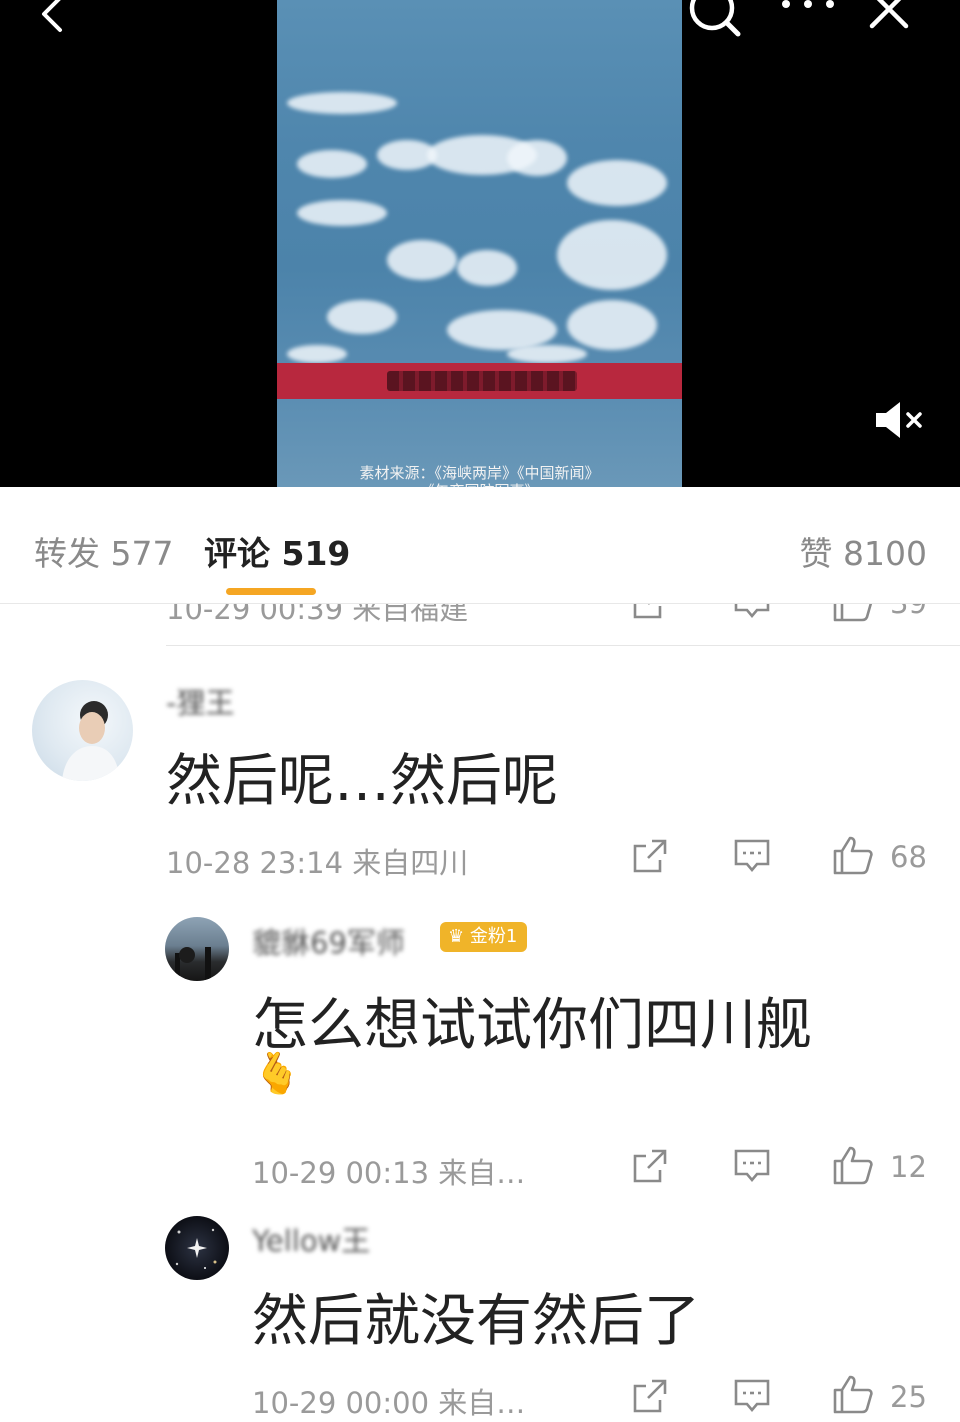 The height and width of the screenshot is (1422, 960). I want to click on back-icon, so click(52, 18).